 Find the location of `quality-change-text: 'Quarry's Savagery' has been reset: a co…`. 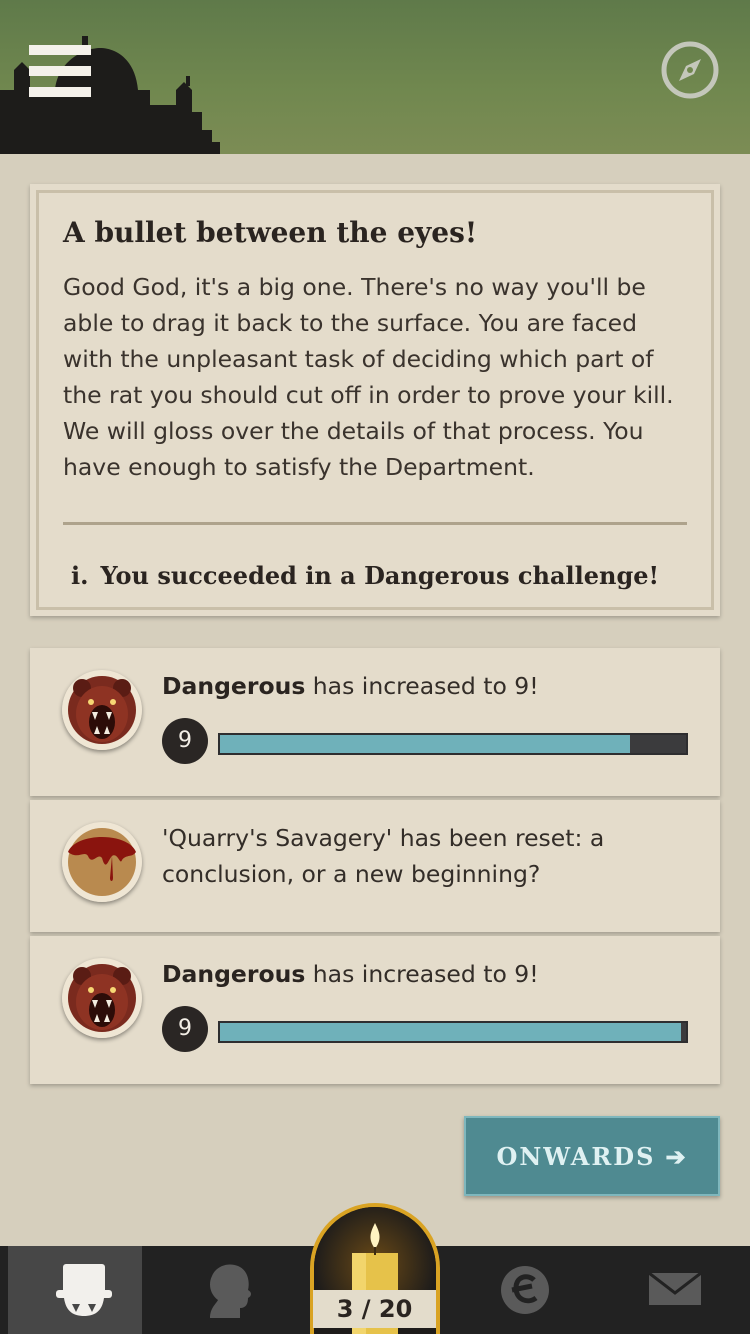

quality-change-text: 'Quarry's Savagery' has been reset: a co… is located at coordinates (383, 856).